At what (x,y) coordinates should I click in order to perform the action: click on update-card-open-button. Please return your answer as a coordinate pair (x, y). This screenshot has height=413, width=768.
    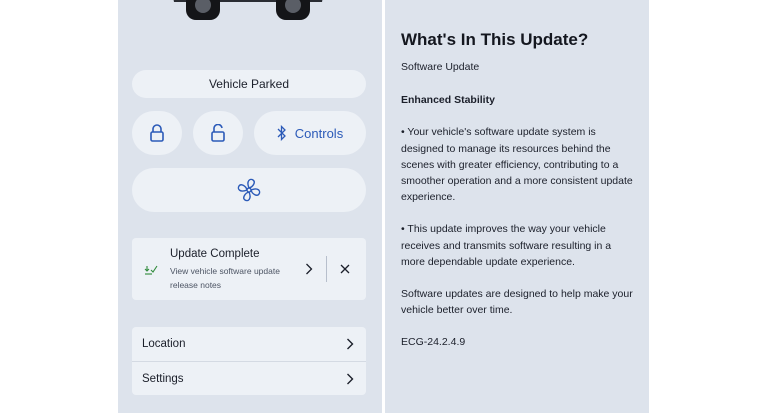
    Looking at the image, I should click on (309, 269).